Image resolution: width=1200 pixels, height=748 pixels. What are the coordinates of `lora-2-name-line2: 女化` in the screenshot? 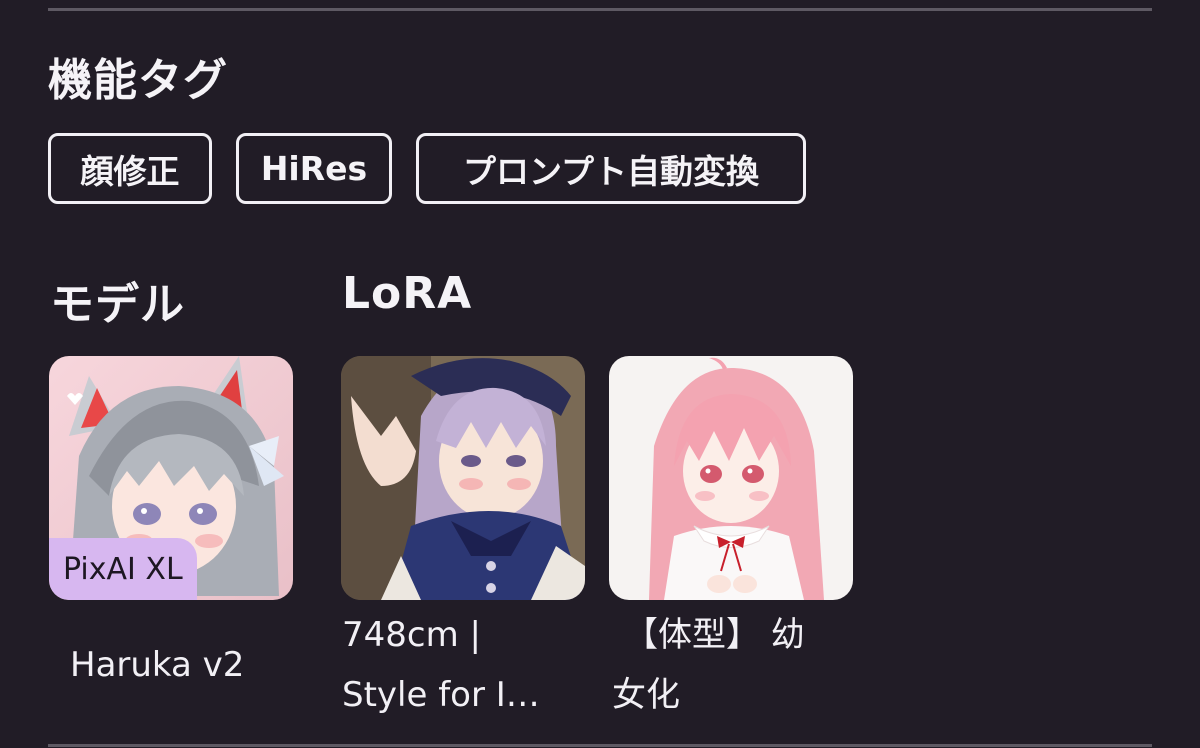 It's located at (646, 695).